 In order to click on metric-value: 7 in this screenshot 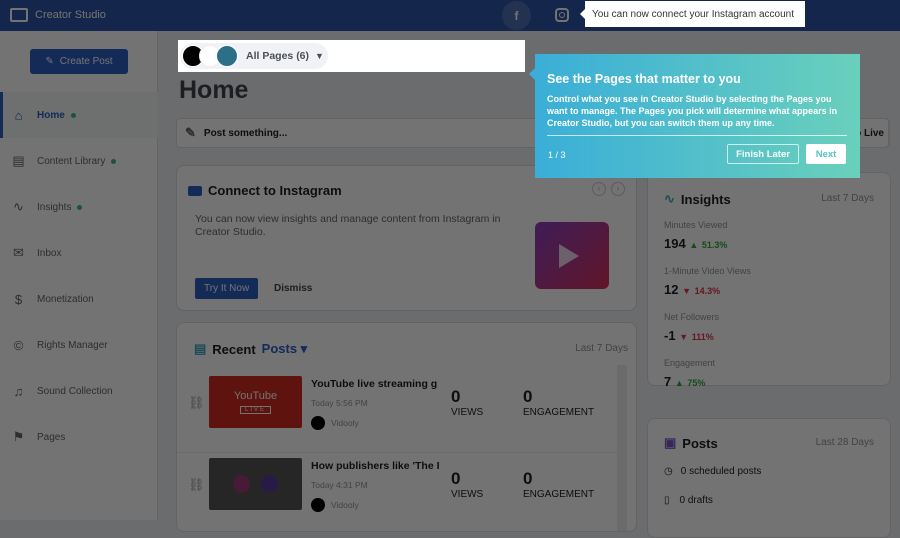, I will do `click(668, 381)`.